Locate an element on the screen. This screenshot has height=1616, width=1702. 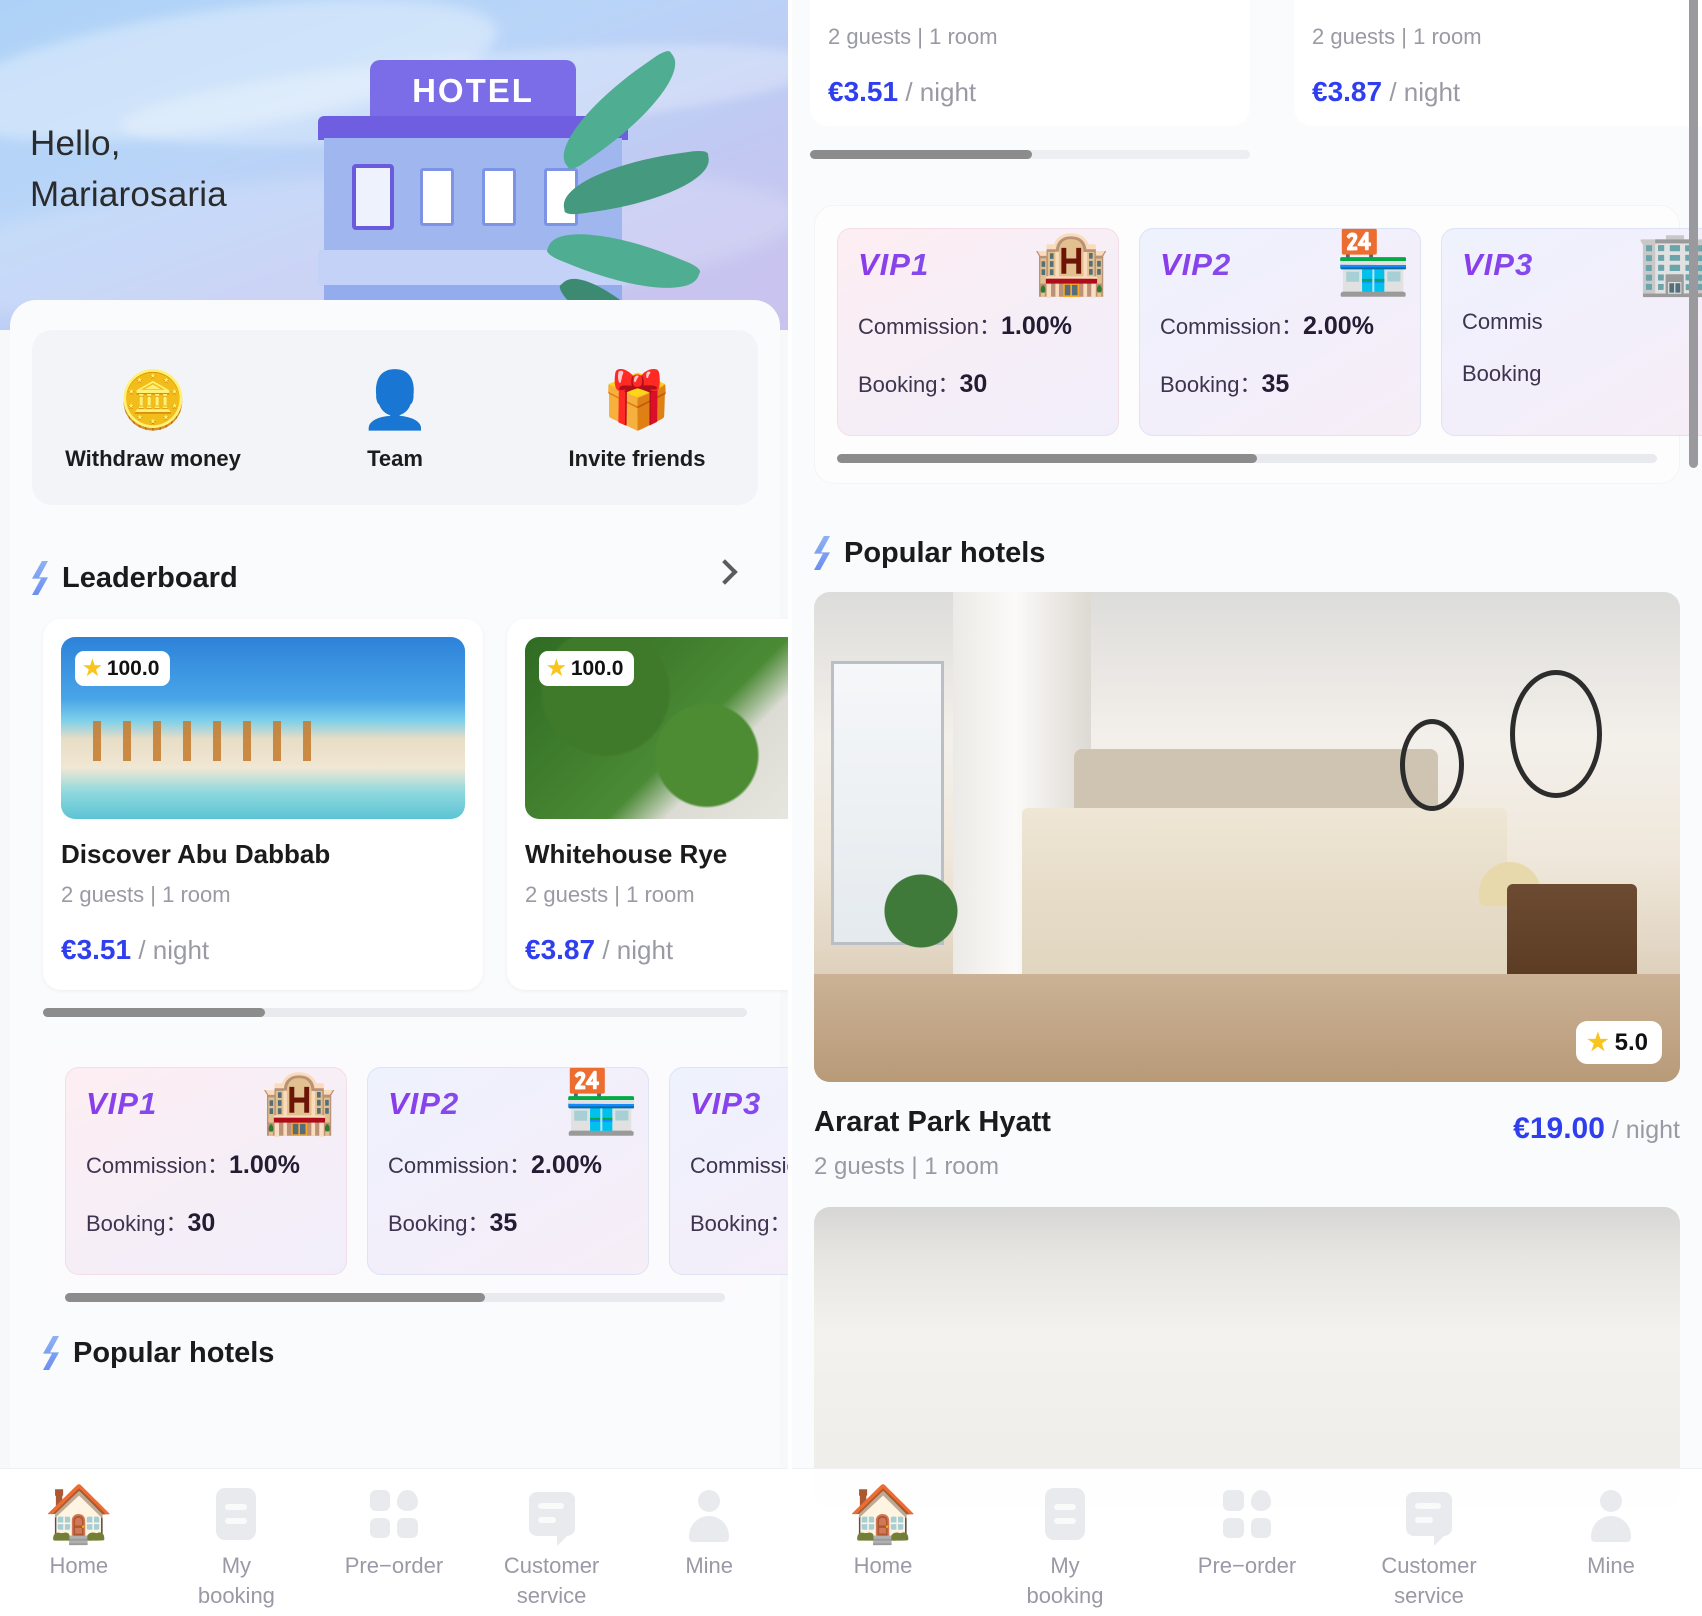
top-cards-scrollbar is located at coordinates (1030, 154).